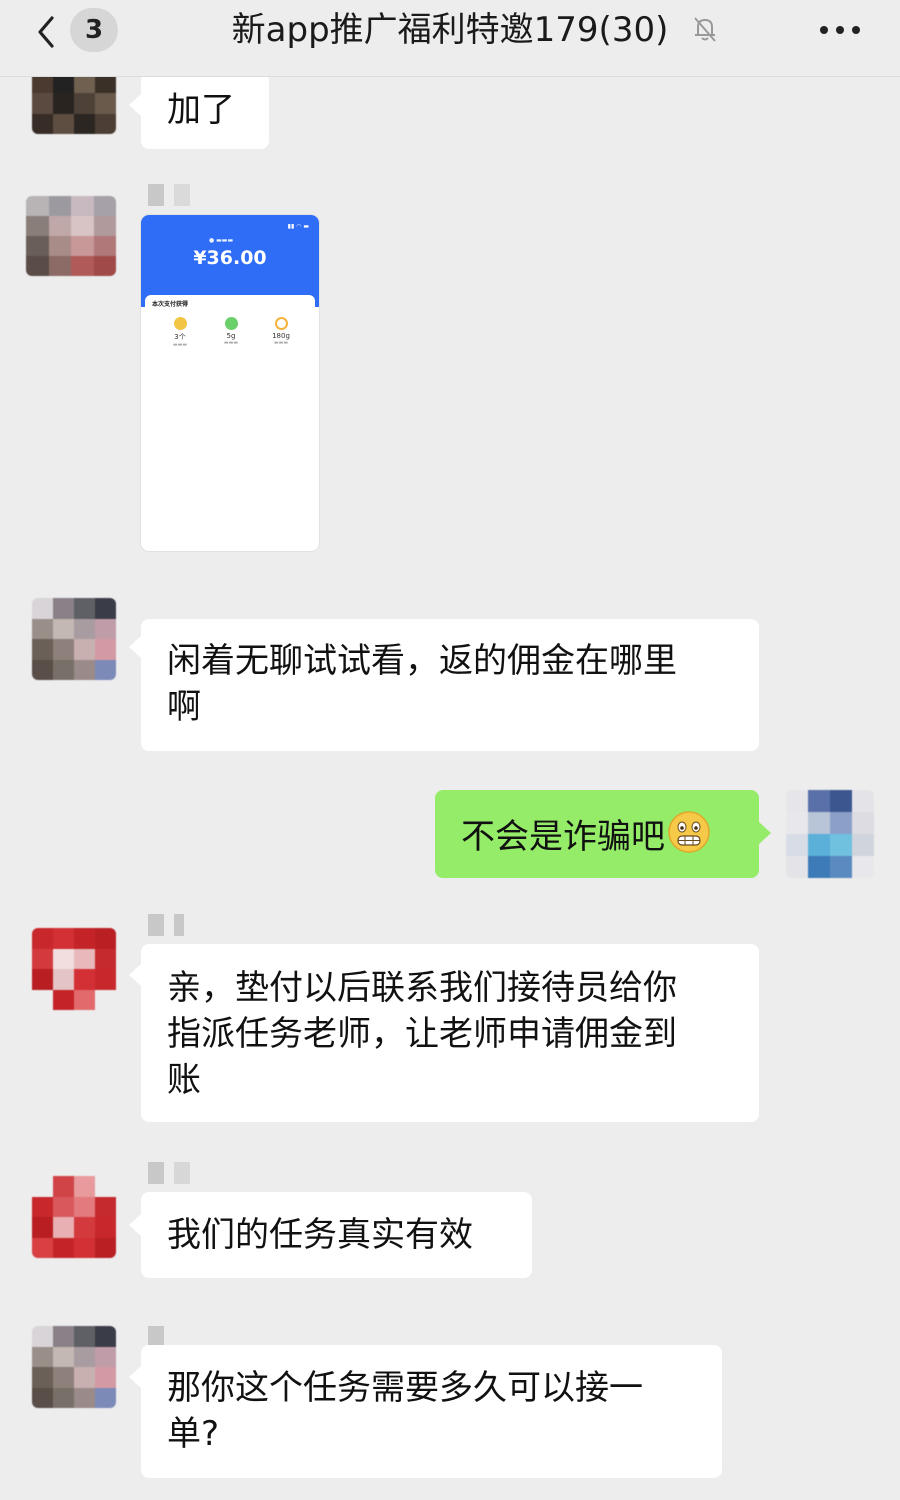 This screenshot has width=900, height=1500. Describe the element at coordinates (281, 323) in the screenshot. I see `clock-icon` at that location.